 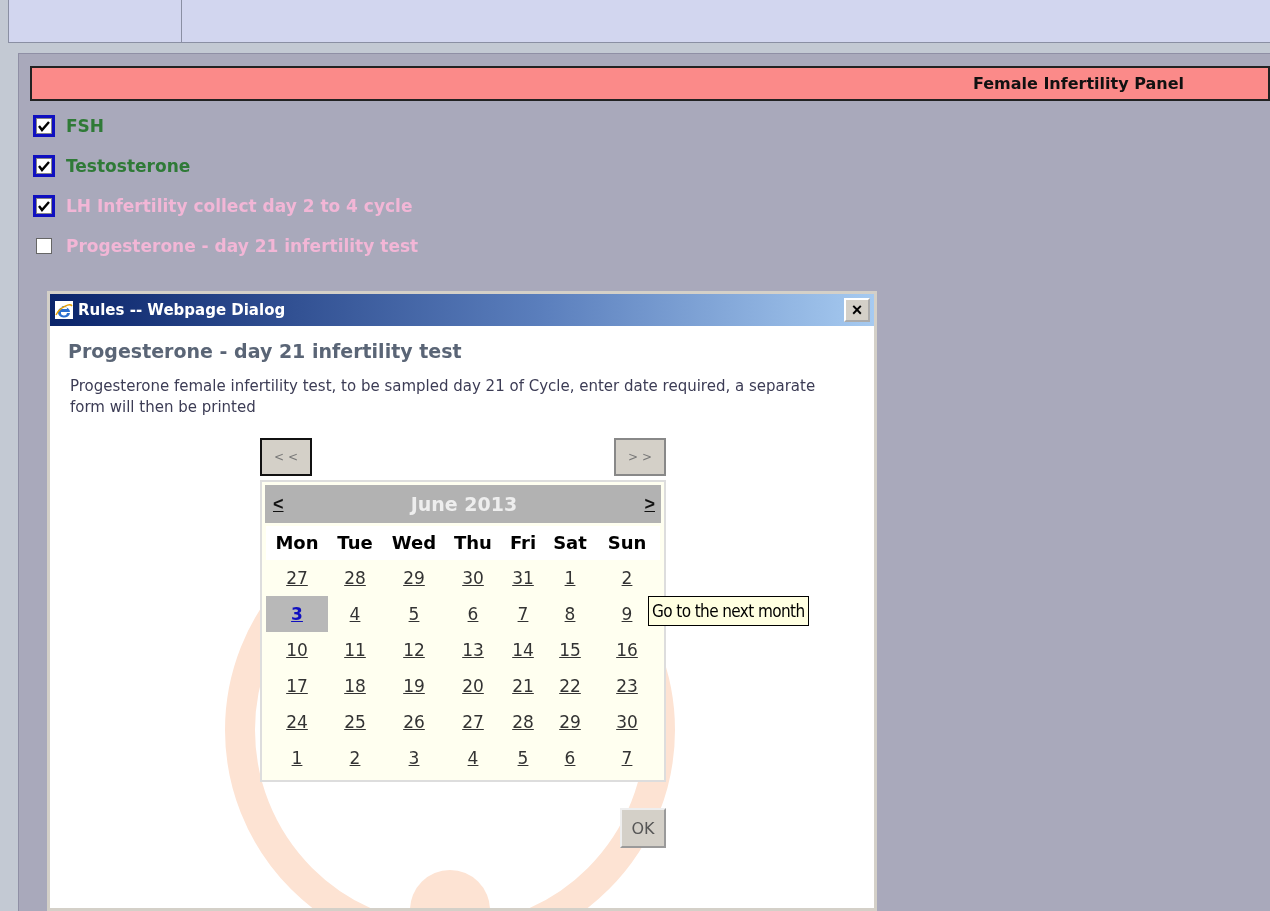 I want to click on day-link: 15, so click(x=570, y=650).